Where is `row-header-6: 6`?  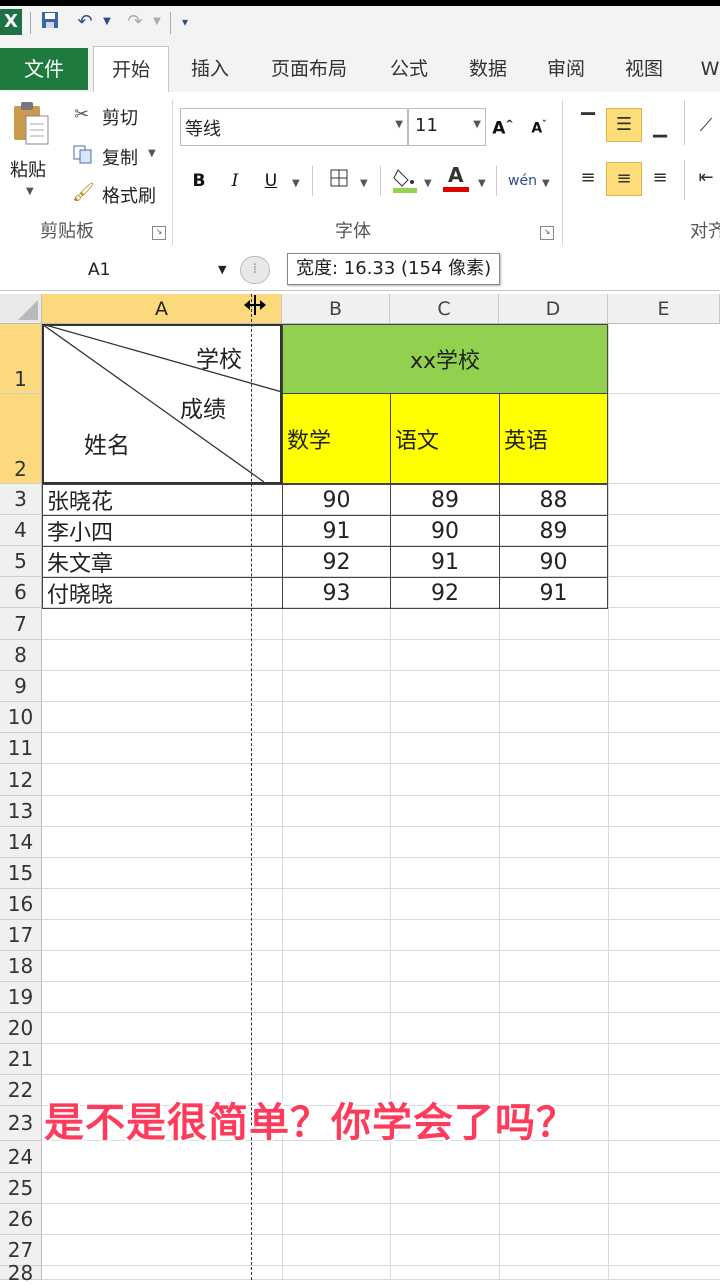
row-header-6: 6 is located at coordinates (21, 592).